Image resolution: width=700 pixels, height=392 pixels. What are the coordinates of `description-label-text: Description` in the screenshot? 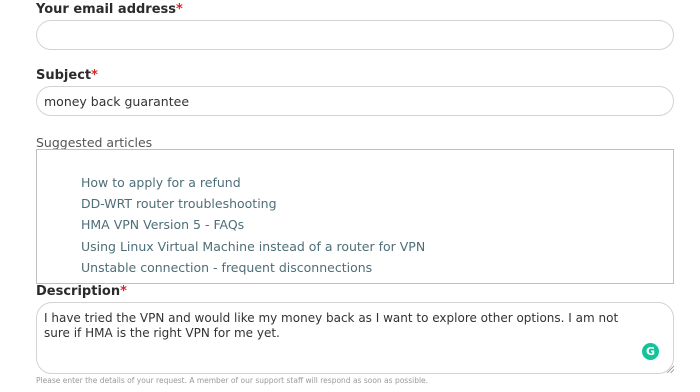 It's located at (78, 291).